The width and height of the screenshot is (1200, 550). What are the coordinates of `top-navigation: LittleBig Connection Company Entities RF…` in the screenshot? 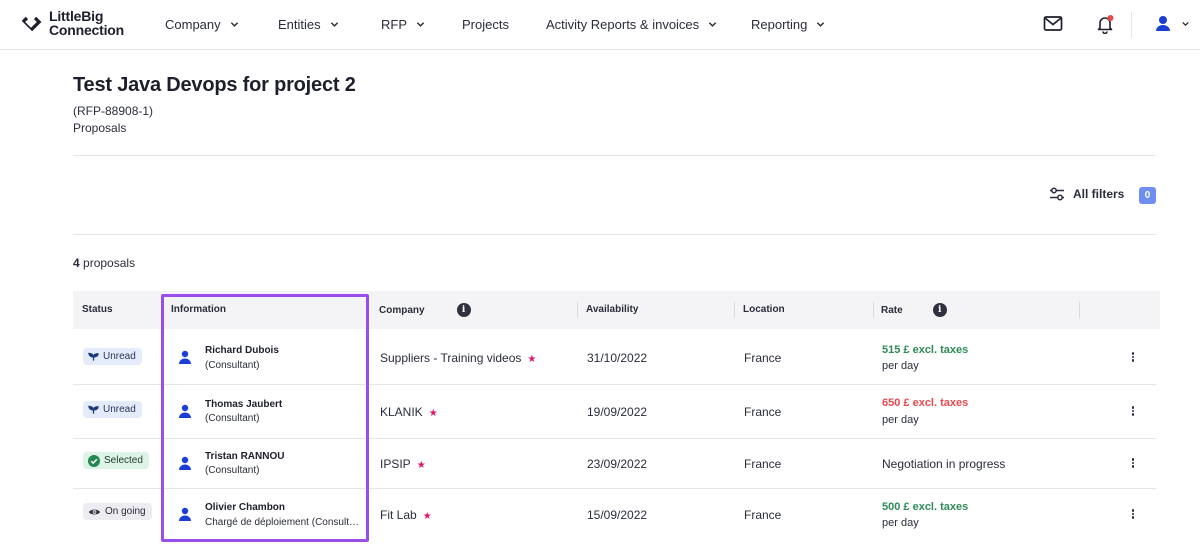 It's located at (600, 25).